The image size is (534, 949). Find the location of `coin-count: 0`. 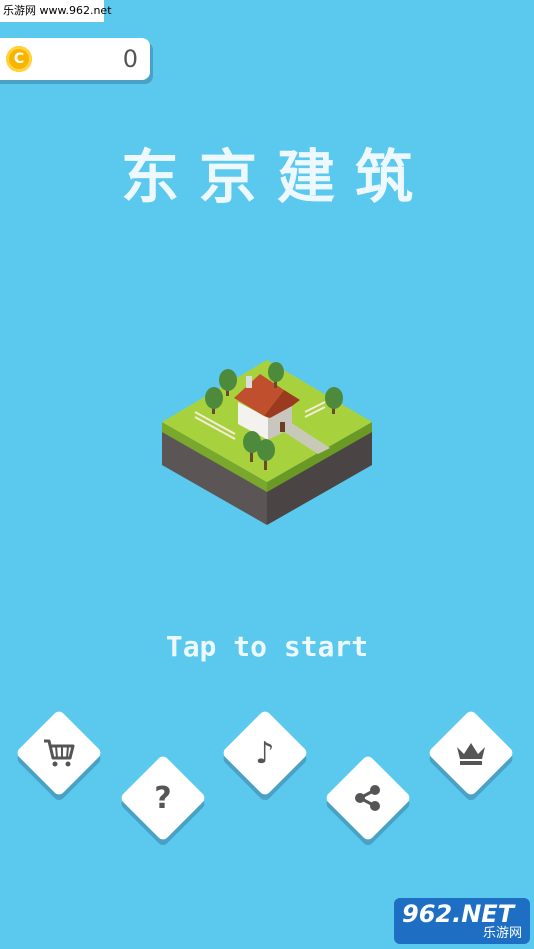

coin-count: 0 is located at coordinates (130, 59).